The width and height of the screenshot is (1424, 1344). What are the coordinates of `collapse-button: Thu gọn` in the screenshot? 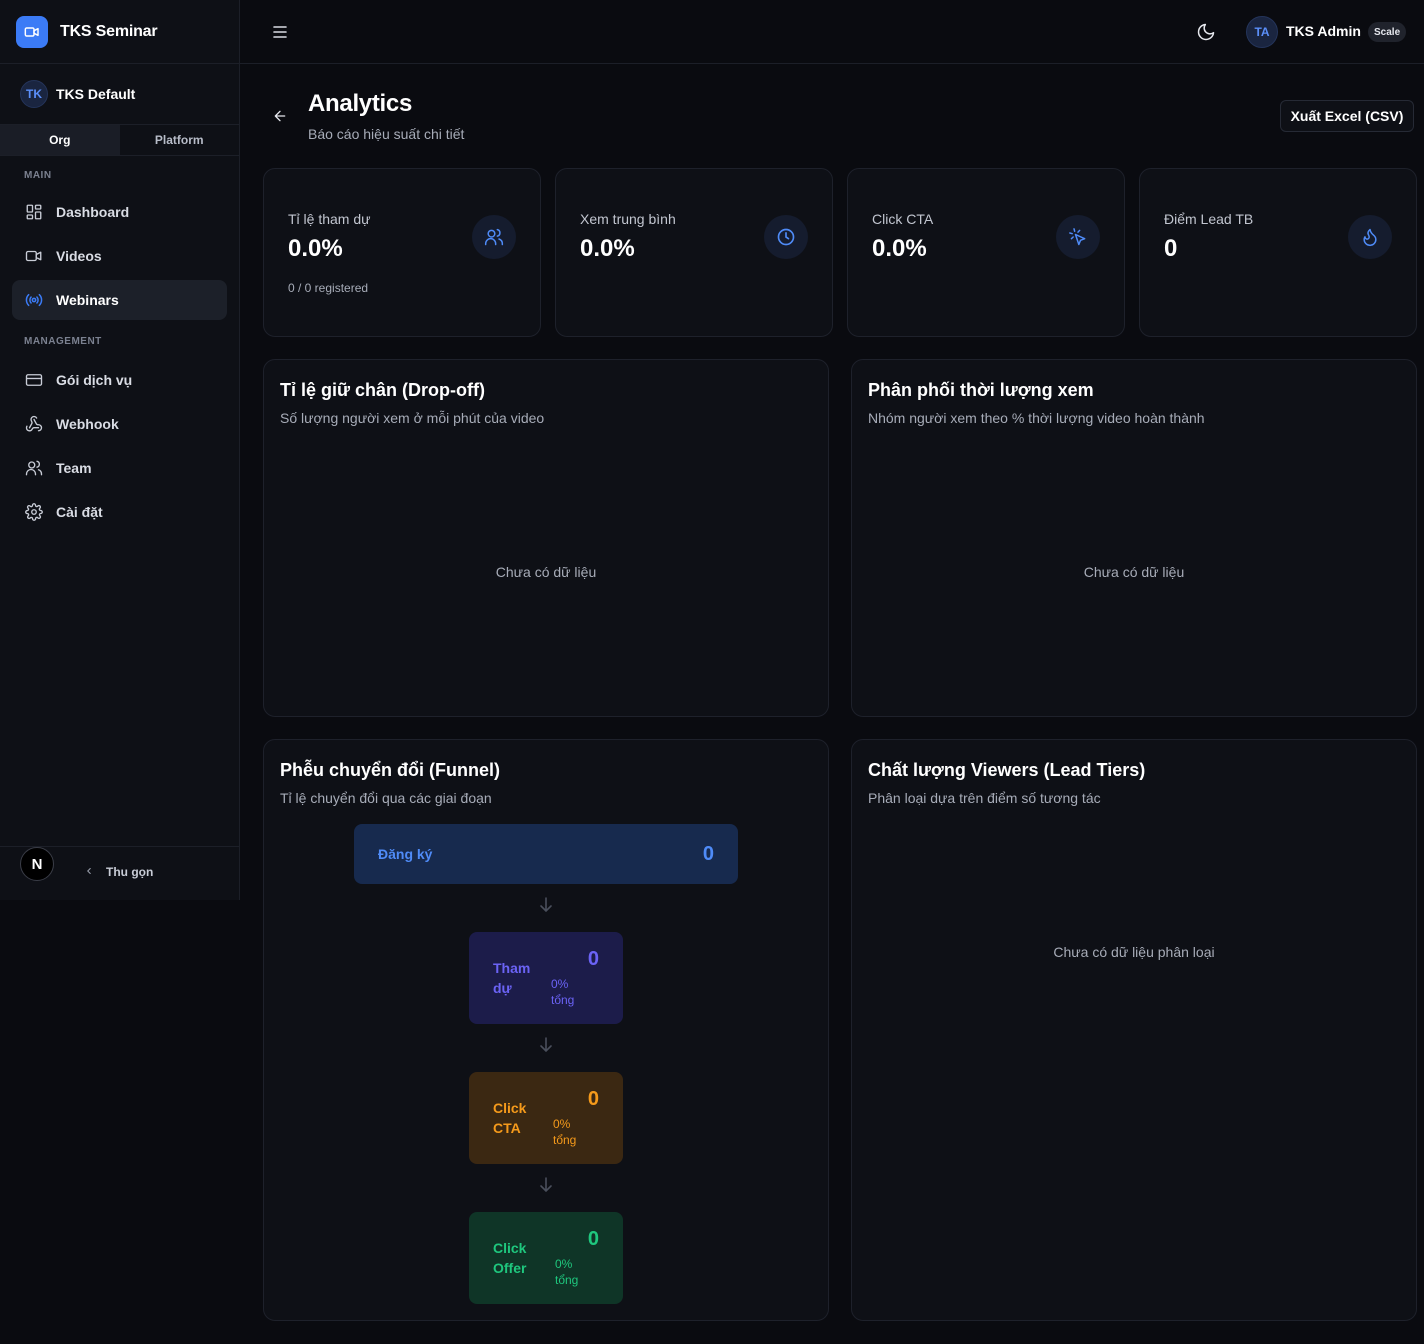 It's located at (118, 872).